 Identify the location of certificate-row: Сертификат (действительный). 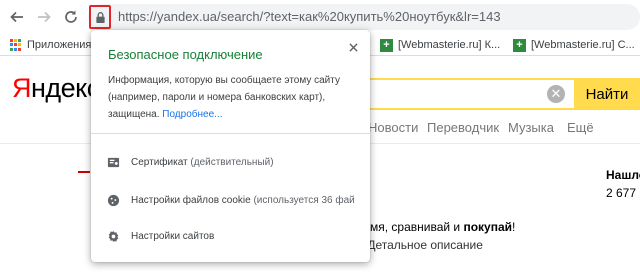
(230, 162).